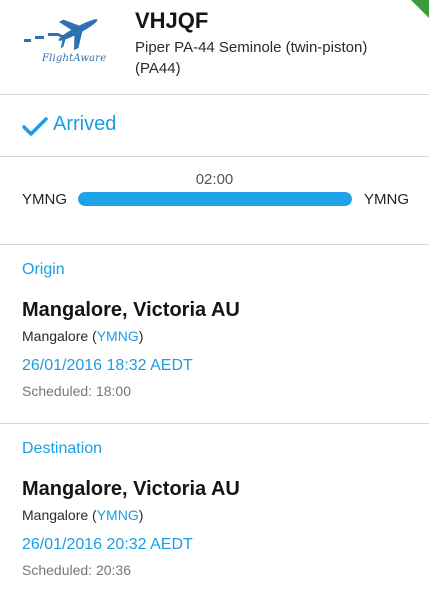  I want to click on origin-time: 26/01/2016 18:32 AEDT, so click(107, 365).